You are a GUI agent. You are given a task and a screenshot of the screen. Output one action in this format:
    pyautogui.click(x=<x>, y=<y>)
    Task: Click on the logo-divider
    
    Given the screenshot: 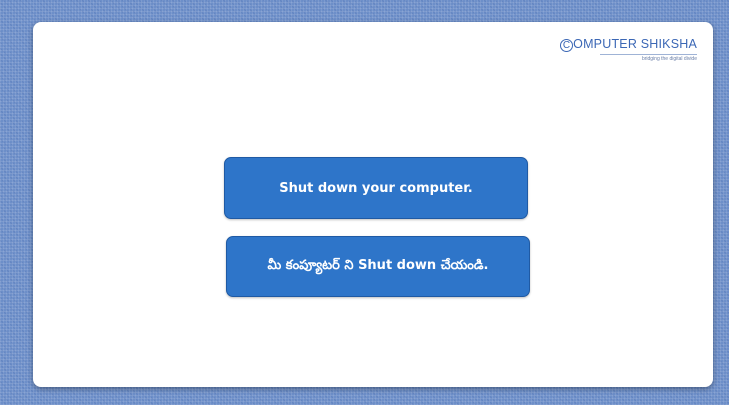 What is the action you would take?
    pyautogui.click(x=648, y=54)
    